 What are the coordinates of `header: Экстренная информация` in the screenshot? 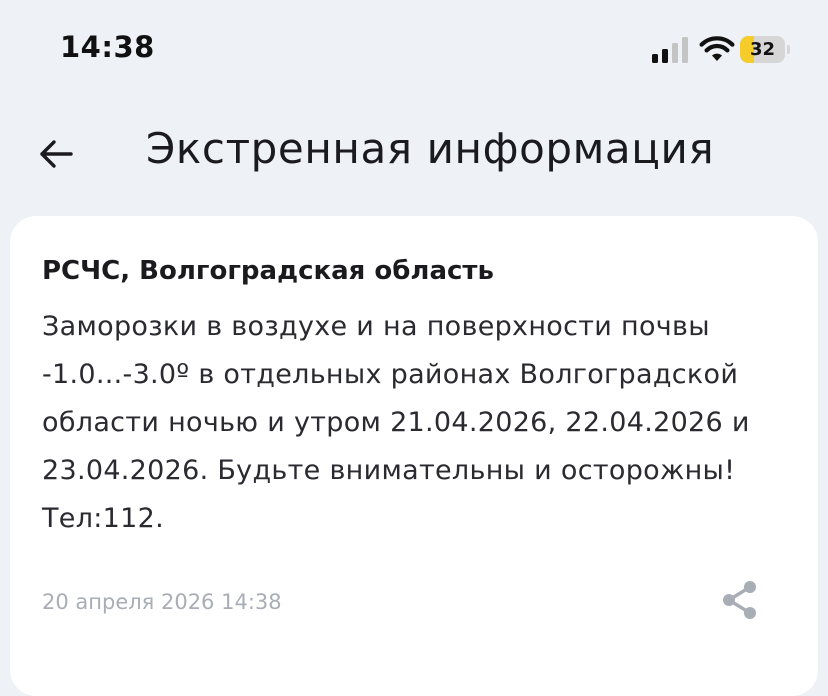 It's located at (414, 155).